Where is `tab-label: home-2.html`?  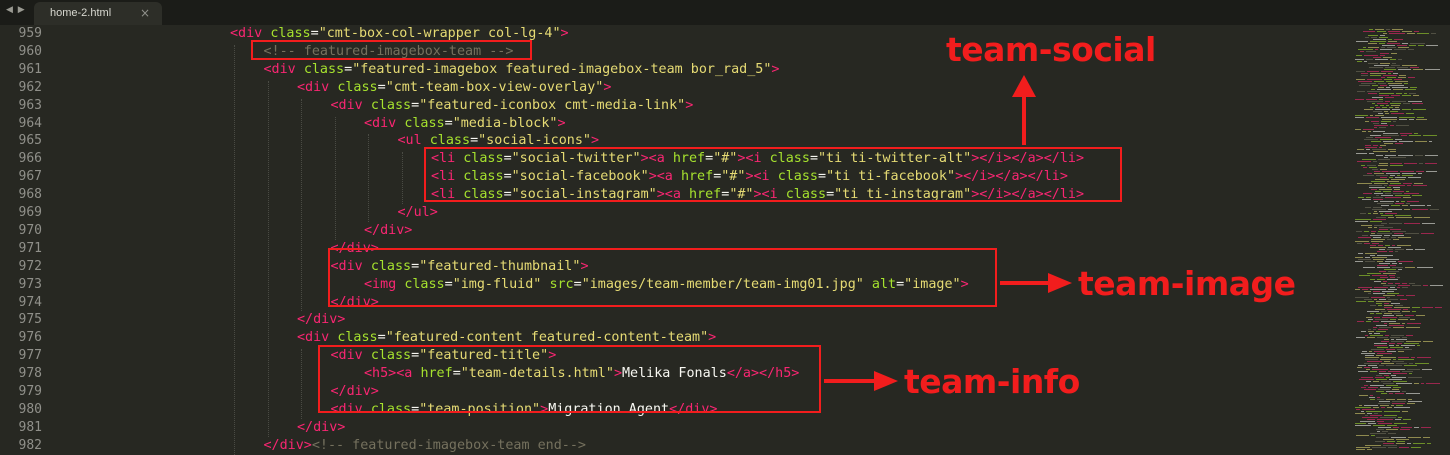
tab-label: home-2.html is located at coordinates (81, 13).